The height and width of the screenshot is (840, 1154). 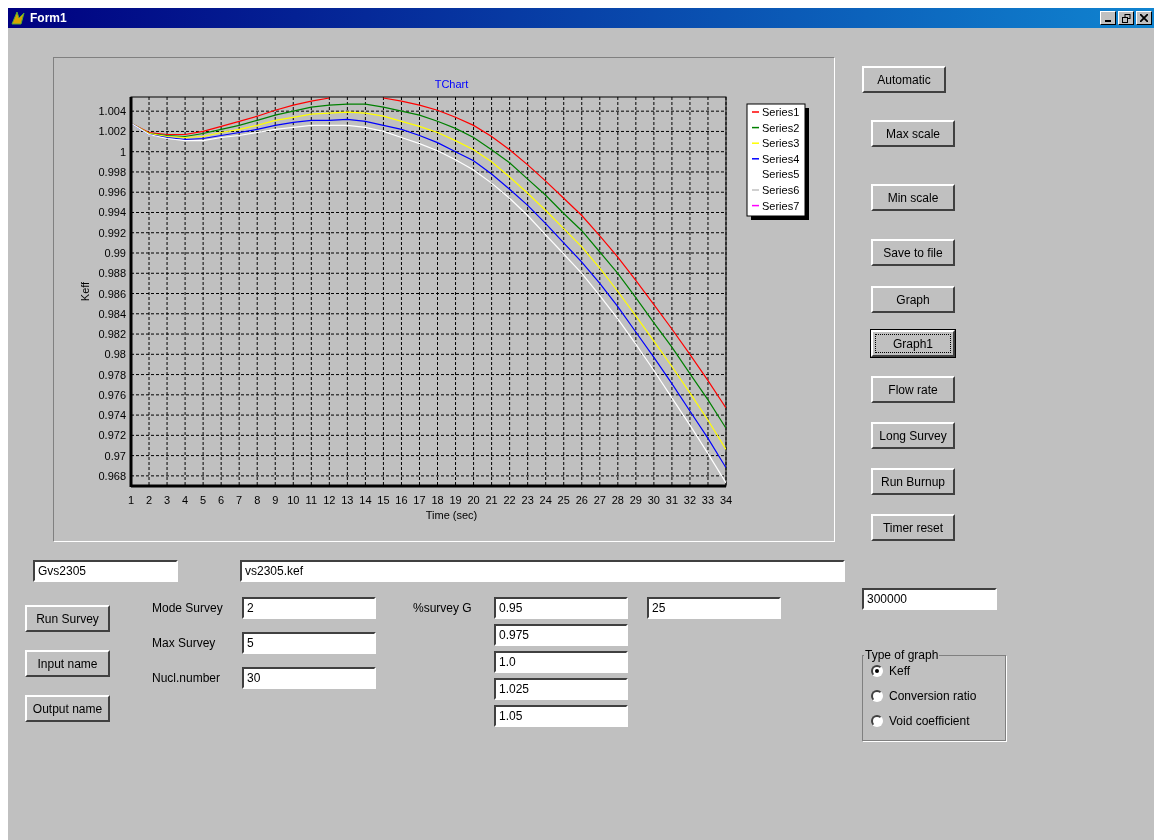 What do you see at coordinates (561, 635) in the screenshot?
I see `text-field: 0.975` at bounding box center [561, 635].